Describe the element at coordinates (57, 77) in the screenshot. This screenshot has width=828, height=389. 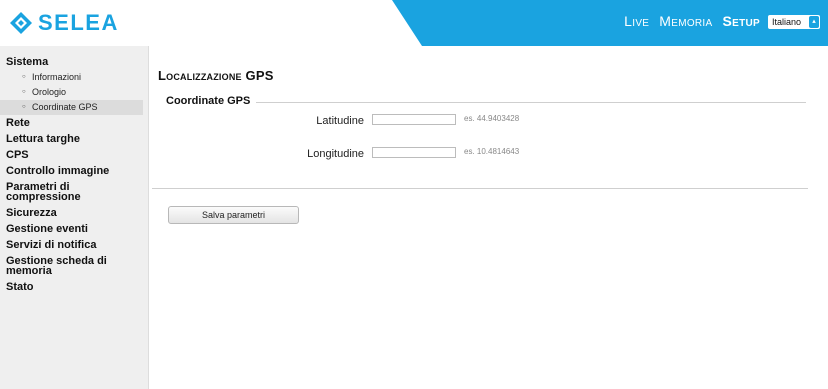
I see `subitem-label: Informazioni` at that location.